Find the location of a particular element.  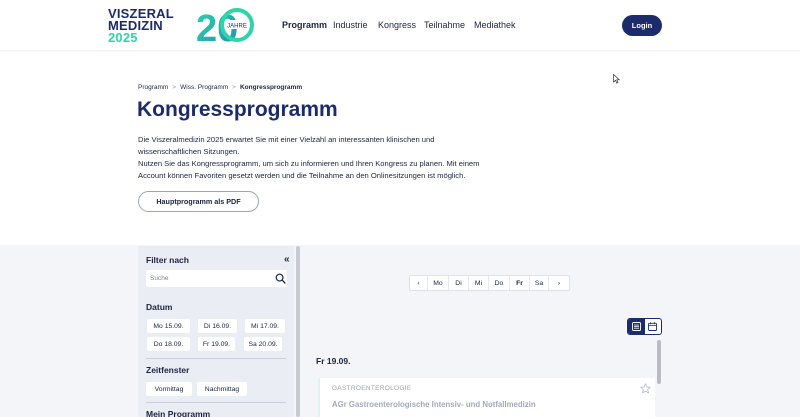

time-chip-vormittag: Vormittag is located at coordinates (169, 389).